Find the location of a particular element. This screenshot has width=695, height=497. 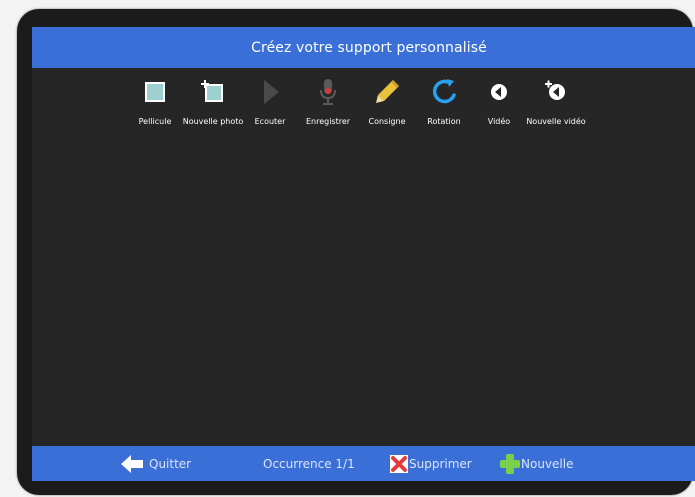

new-button: Nouvelle is located at coordinates (536, 463).